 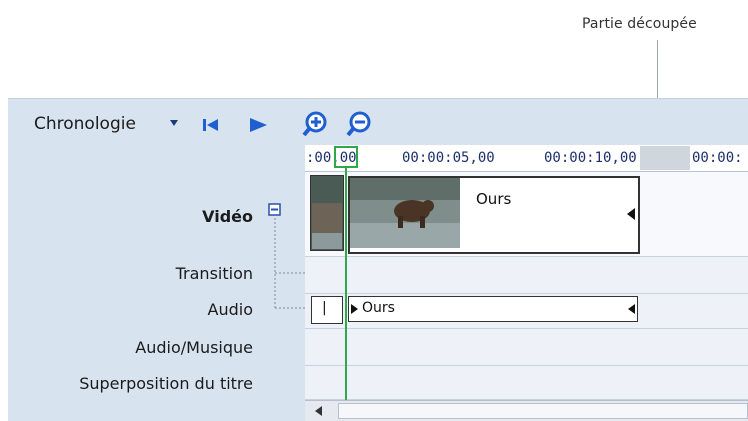 What do you see at coordinates (346, 284) in the screenshot?
I see `playhead-line` at bounding box center [346, 284].